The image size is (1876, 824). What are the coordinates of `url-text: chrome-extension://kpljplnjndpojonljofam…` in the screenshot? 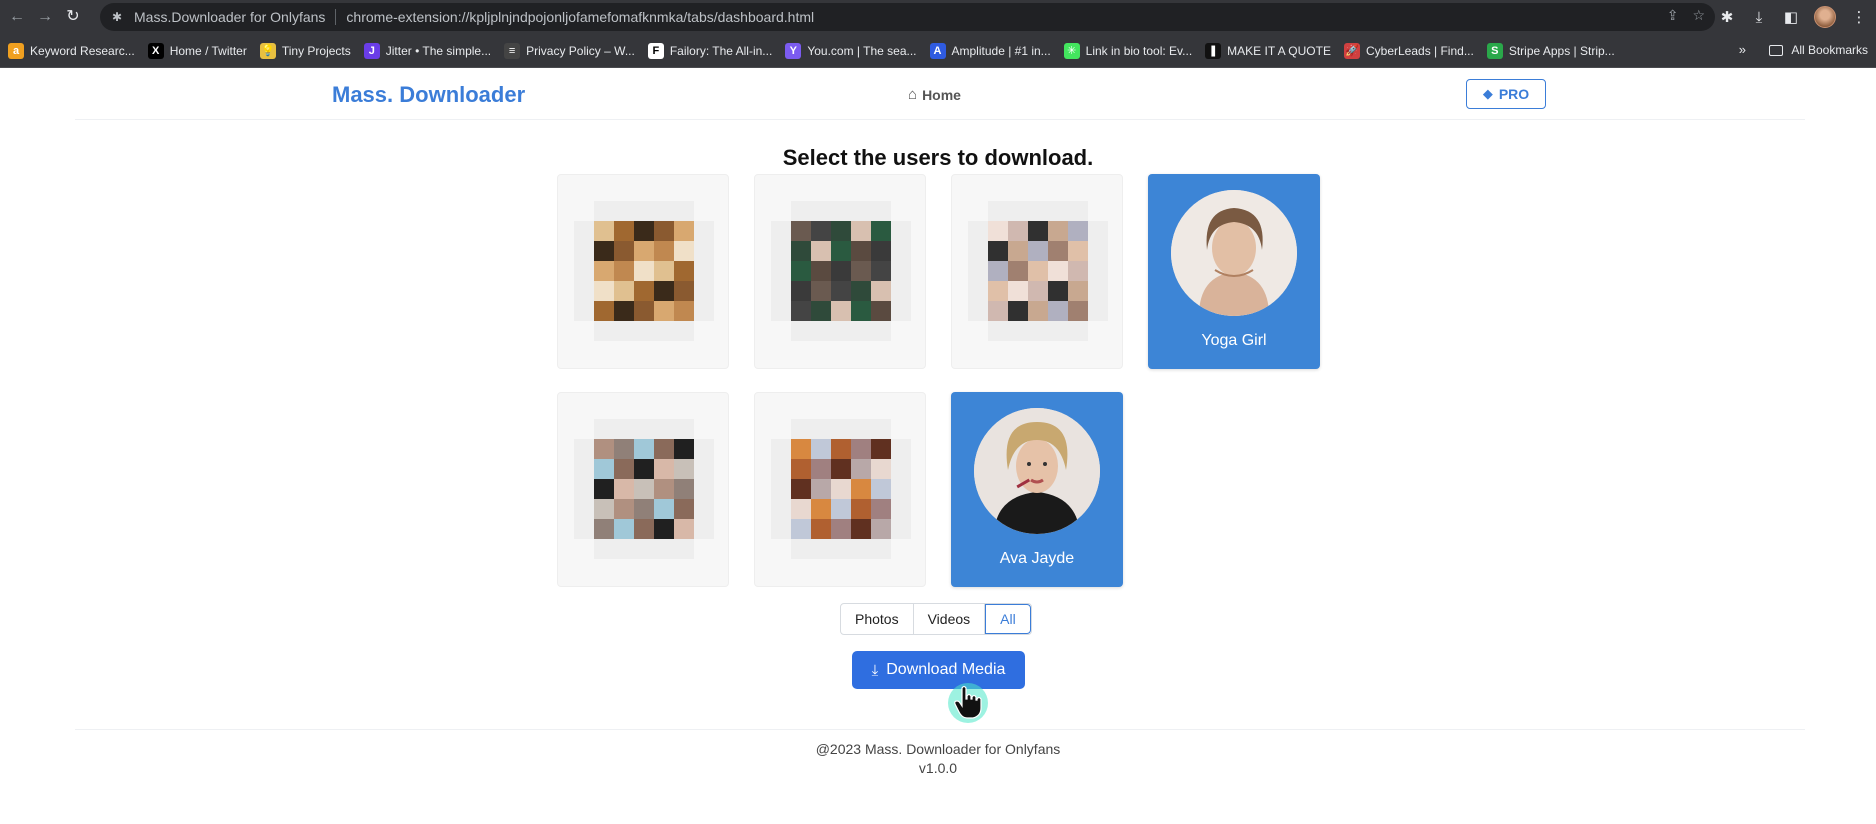 It's located at (580, 17).